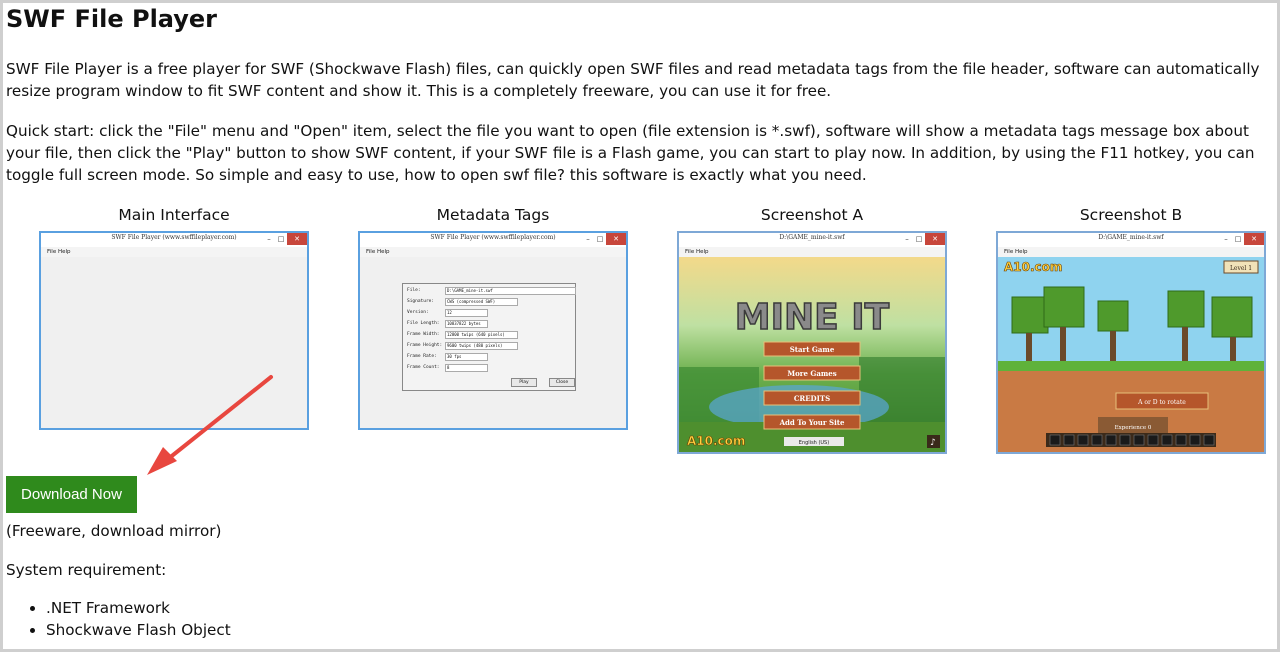  I want to click on screenshot-caption: Metadata Tags, so click(493, 215).